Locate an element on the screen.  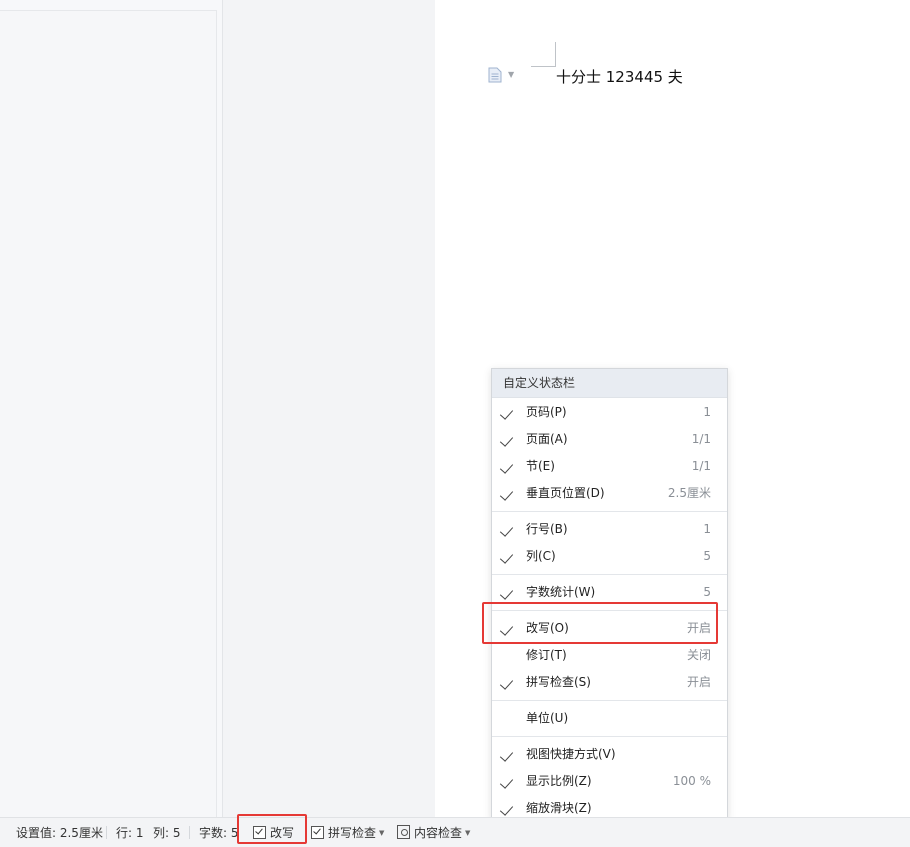
menu-item: 视图快捷方式(V) is located at coordinates (609, 754).